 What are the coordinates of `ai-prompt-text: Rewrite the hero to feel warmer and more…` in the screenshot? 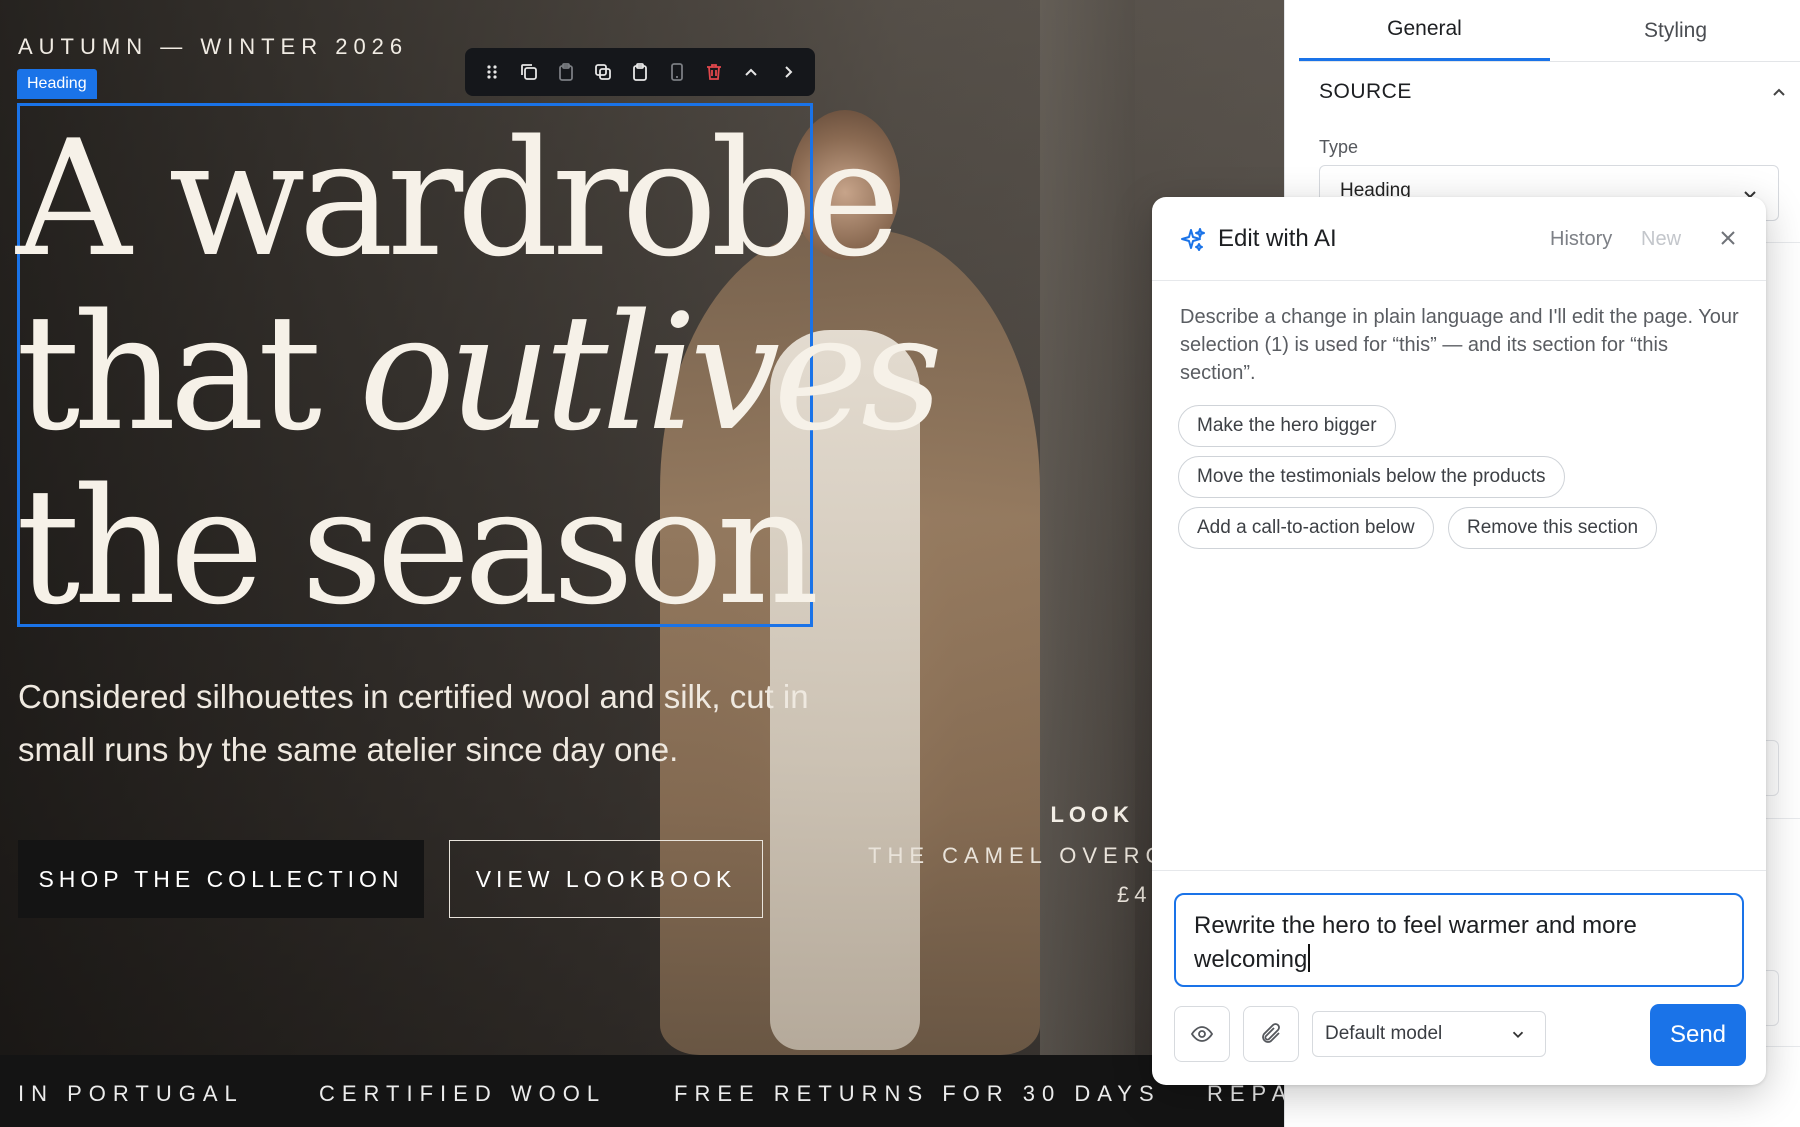 It's located at (1415, 942).